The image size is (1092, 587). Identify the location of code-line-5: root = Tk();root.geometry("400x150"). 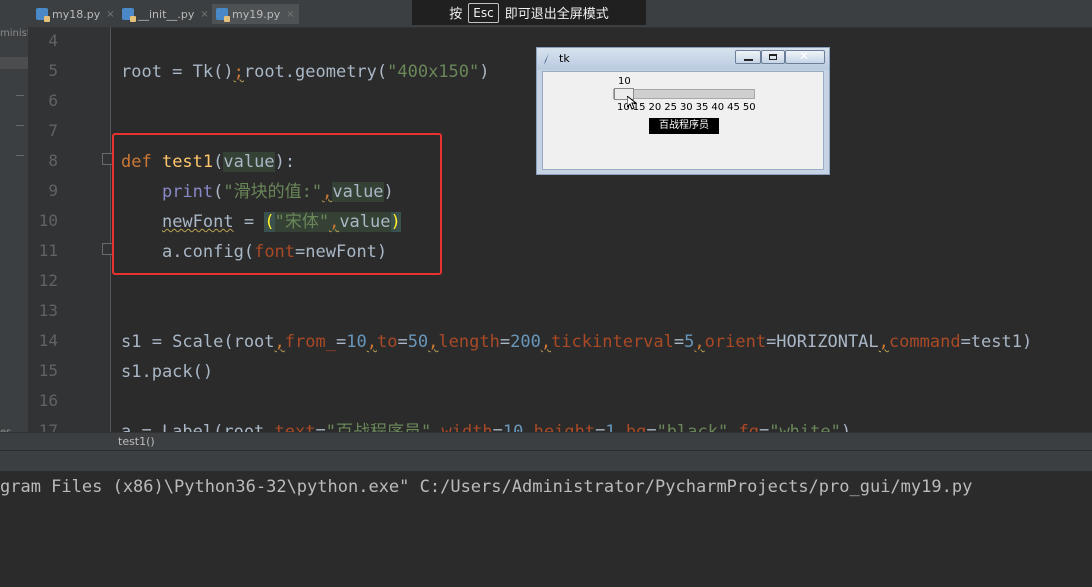
(305, 72).